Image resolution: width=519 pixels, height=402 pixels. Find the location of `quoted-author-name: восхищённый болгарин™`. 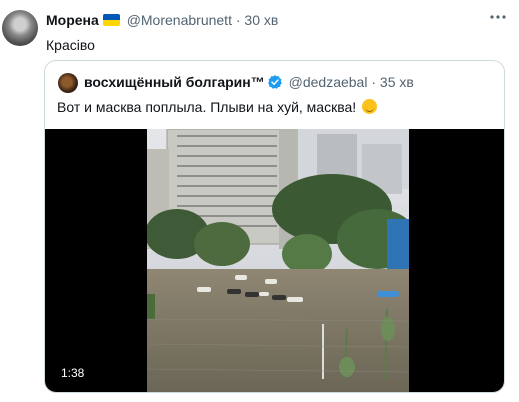

quoted-author-name: восхищённый болгарин™ is located at coordinates (174, 82).